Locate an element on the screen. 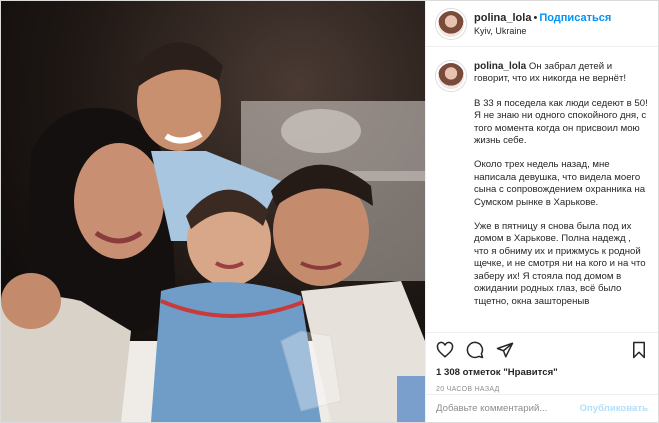 This screenshot has width=659, height=423. icon-row is located at coordinates (542, 350).